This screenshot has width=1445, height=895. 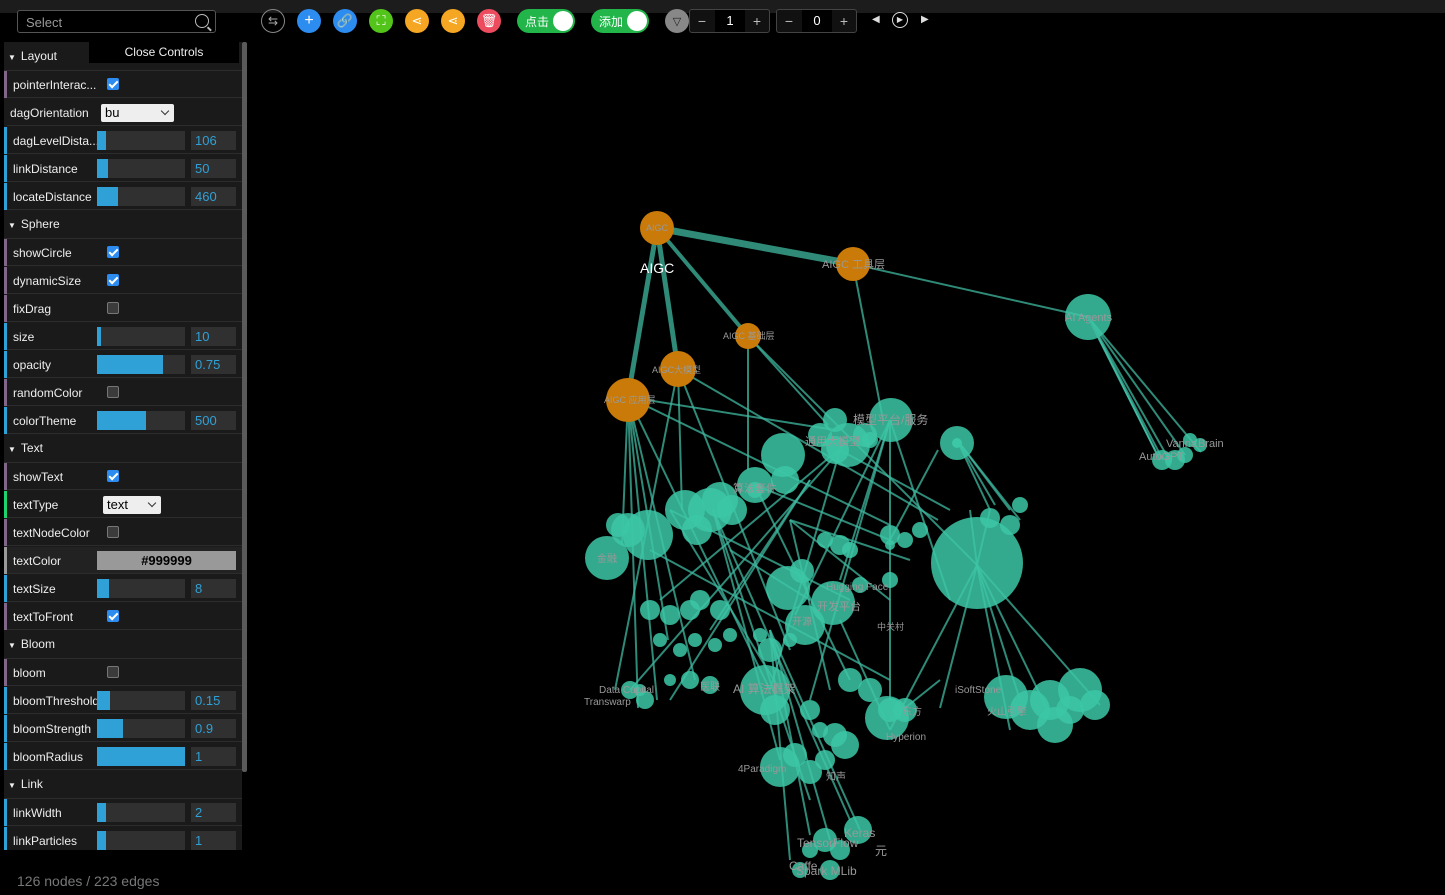 I want to click on search-input, so click(x=106, y=22).